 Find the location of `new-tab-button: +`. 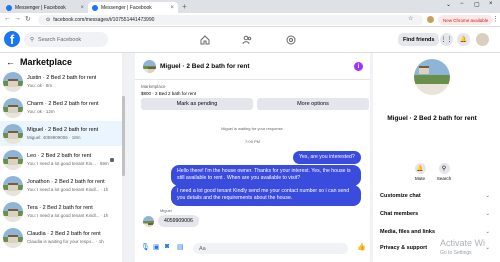

new-tab-button: + is located at coordinates (184, 6).